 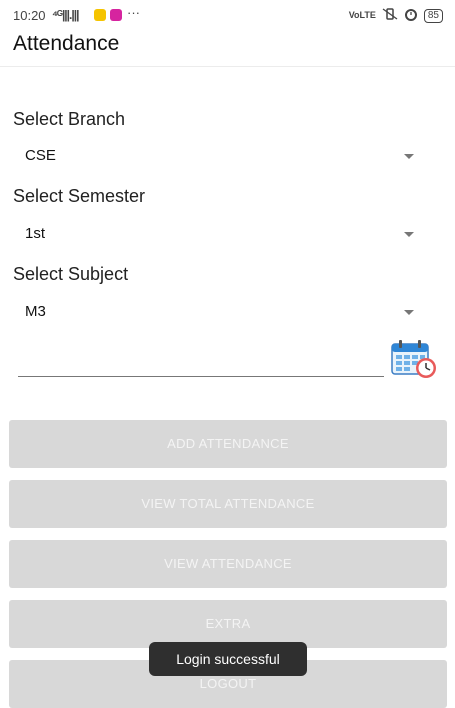 What do you see at coordinates (222, 235) in the screenshot?
I see `semester-spinner: 1st` at bounding box center [222, 235].